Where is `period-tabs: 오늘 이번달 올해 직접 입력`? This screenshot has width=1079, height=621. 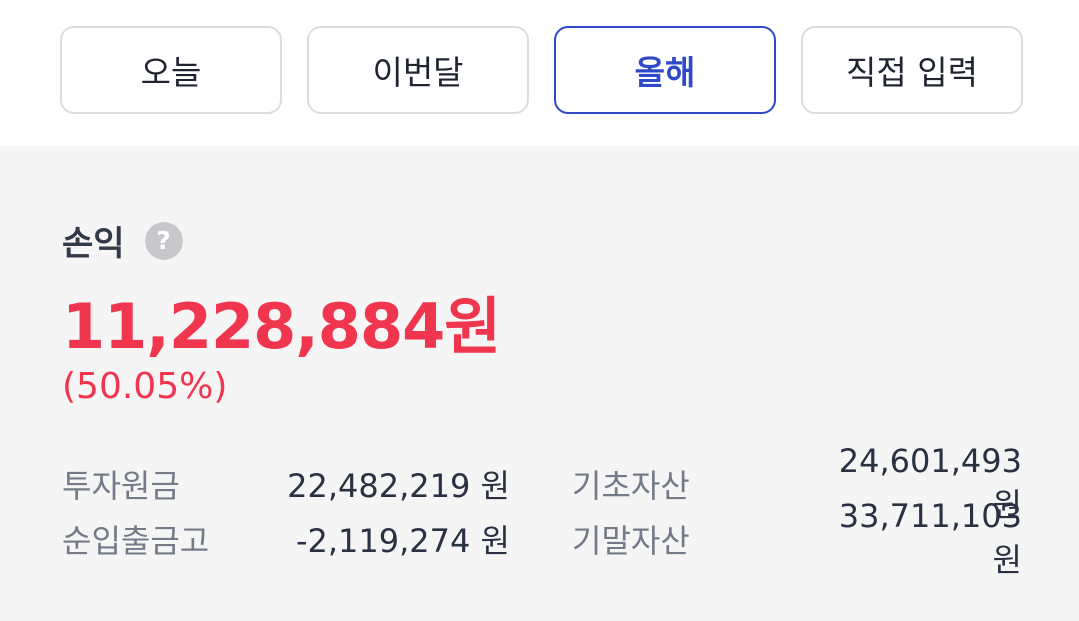
period-tabs: 오늘 이번달 올해 직접 입력 is located at coordinates (541, 70).